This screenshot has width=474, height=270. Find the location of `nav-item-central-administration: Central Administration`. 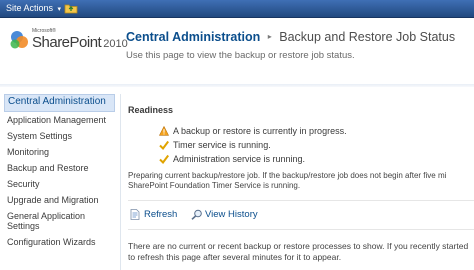

nav-item-central-administration: Central Administration is located at coordinates (59, 103).